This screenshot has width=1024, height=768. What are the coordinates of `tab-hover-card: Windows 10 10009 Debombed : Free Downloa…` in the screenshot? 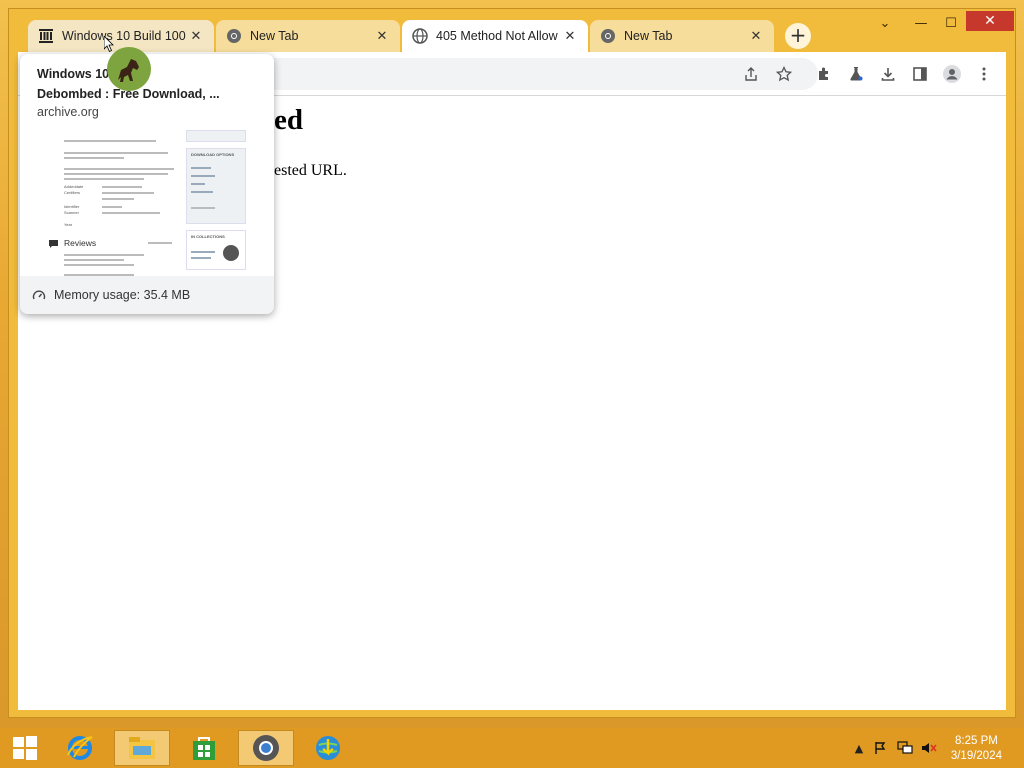 It's located at (147, 184).